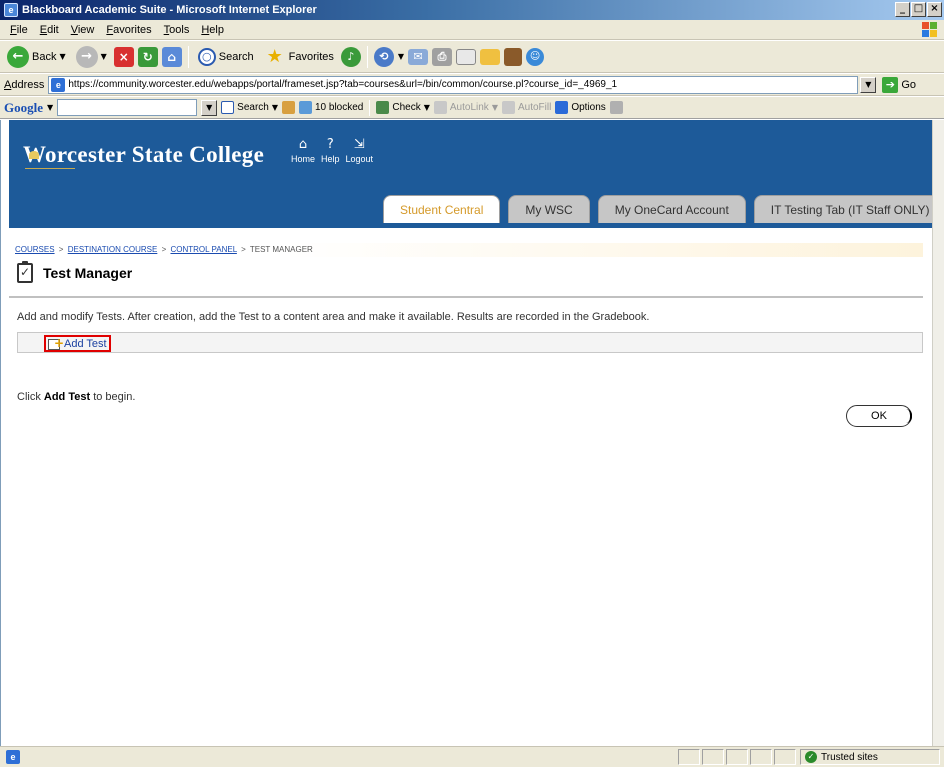 The height and width of the screenshot is (767, 944). Describe the element at coordinates (671, 209) in the screenshot. I see `tab-my-onecard-account: My OneCard Account` at that location.